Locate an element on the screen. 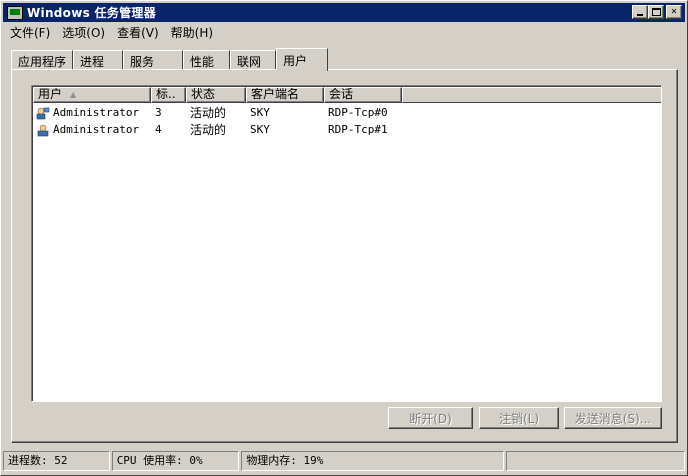 The width and height of the screenshot is (688, 476). status-empty is located at coordinates (595, 461).